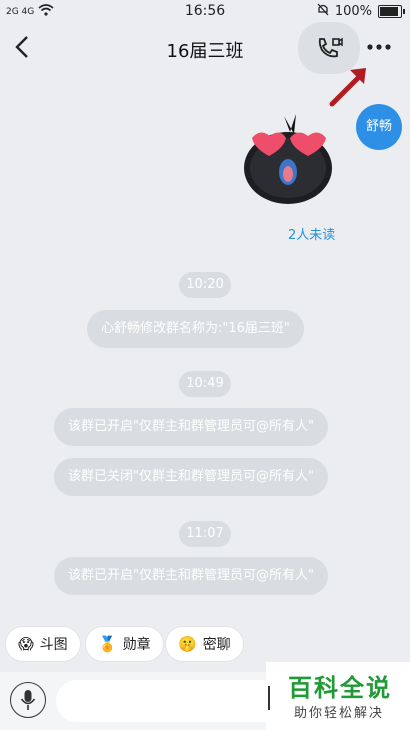 The width and height of the screenshot is (410, 730). What do you see at coordinates (205, 534) in the screenshot?
I see `time-divider: 11:07` at bounding box center [205, 534].